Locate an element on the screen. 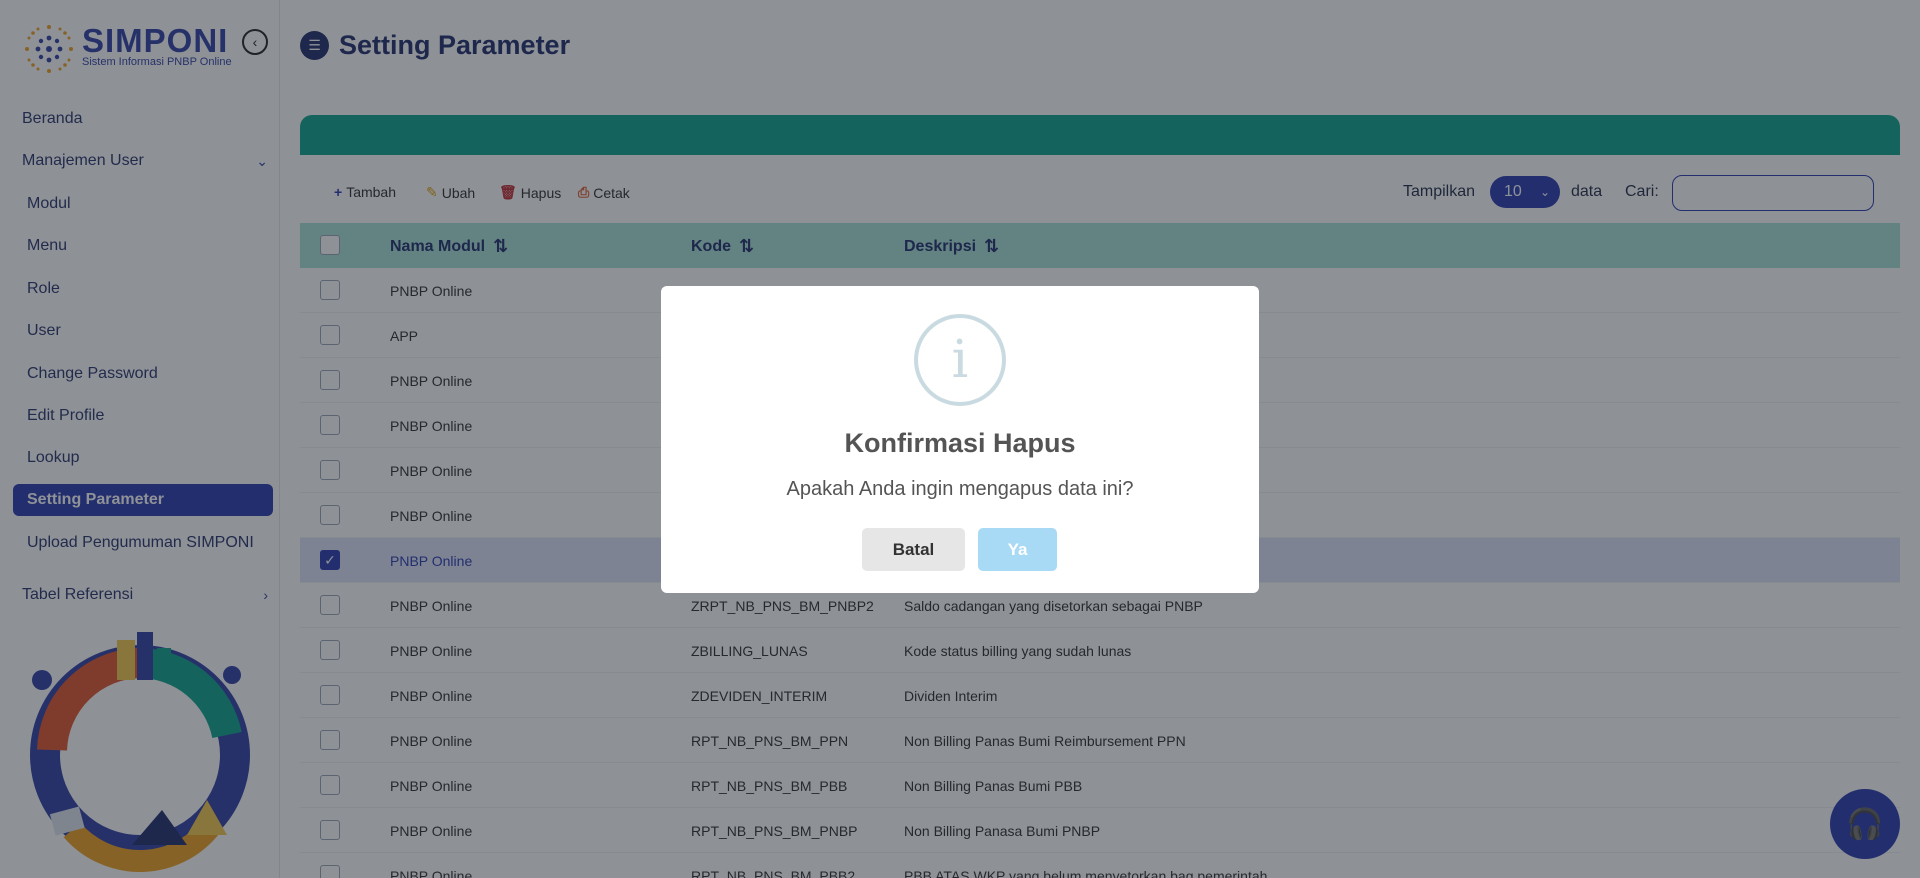 The height and width of the screenshot is (878, 1920). info-icon: i is located at coordinates (960, 360).